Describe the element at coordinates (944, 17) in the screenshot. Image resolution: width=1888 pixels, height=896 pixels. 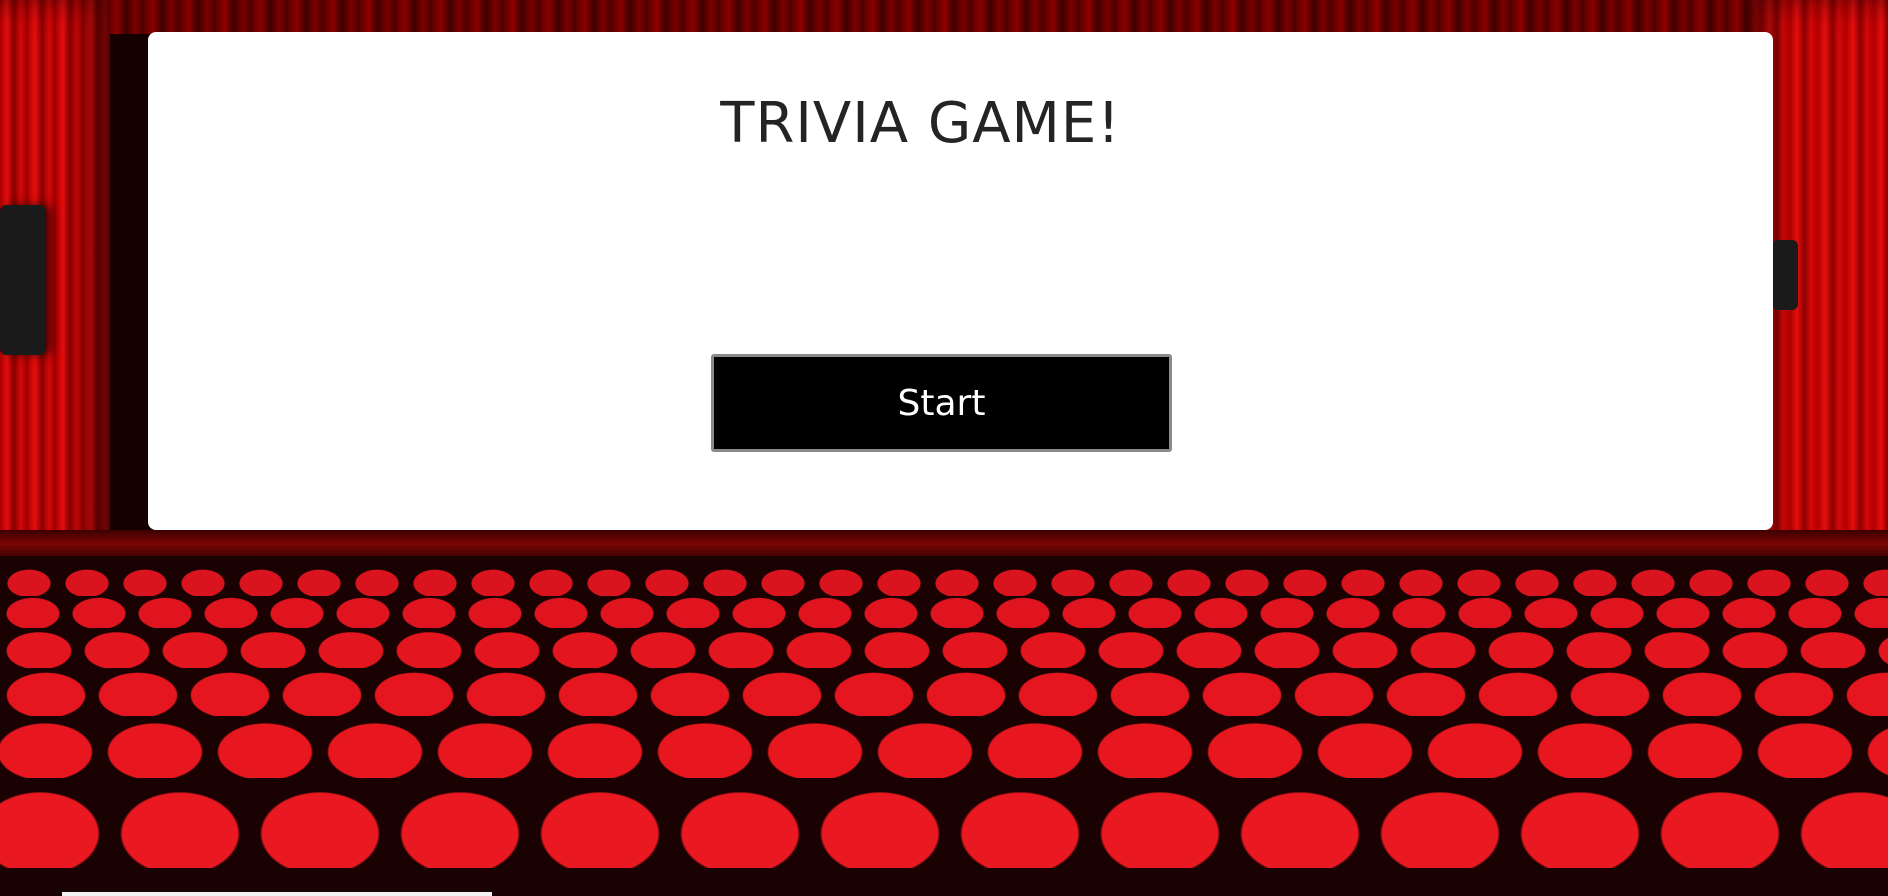
I see `top-curtain` at that location.